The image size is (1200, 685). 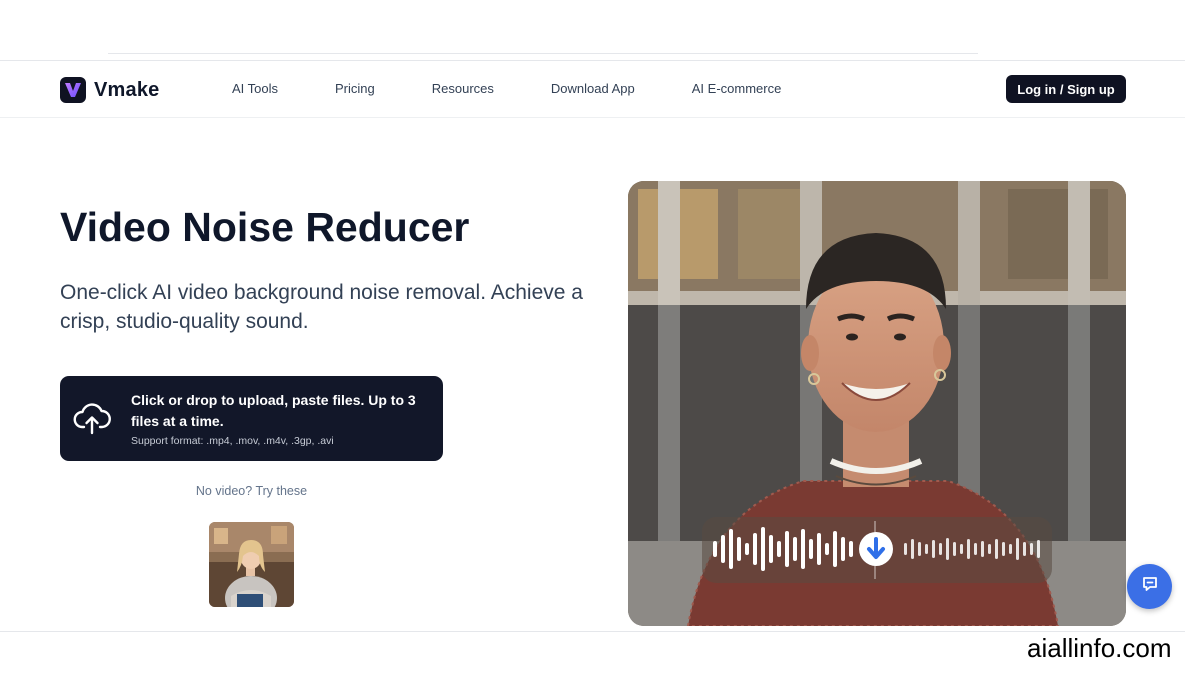 What do you see at coordinates (255, 88) in the screenshot?
I see `nav-ai-tools: AI Tools` at bounding box center [255, 88].